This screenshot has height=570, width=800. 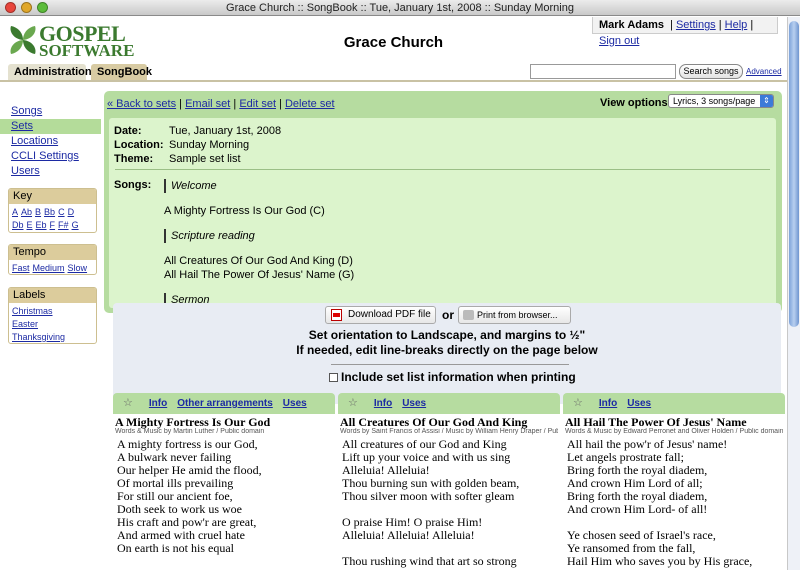 What do you see at coordinates (55, 156) in the screenshot?
I see `sidebar-item-ccli-settings: CCLI Settings` at bounding box center [55, 156].